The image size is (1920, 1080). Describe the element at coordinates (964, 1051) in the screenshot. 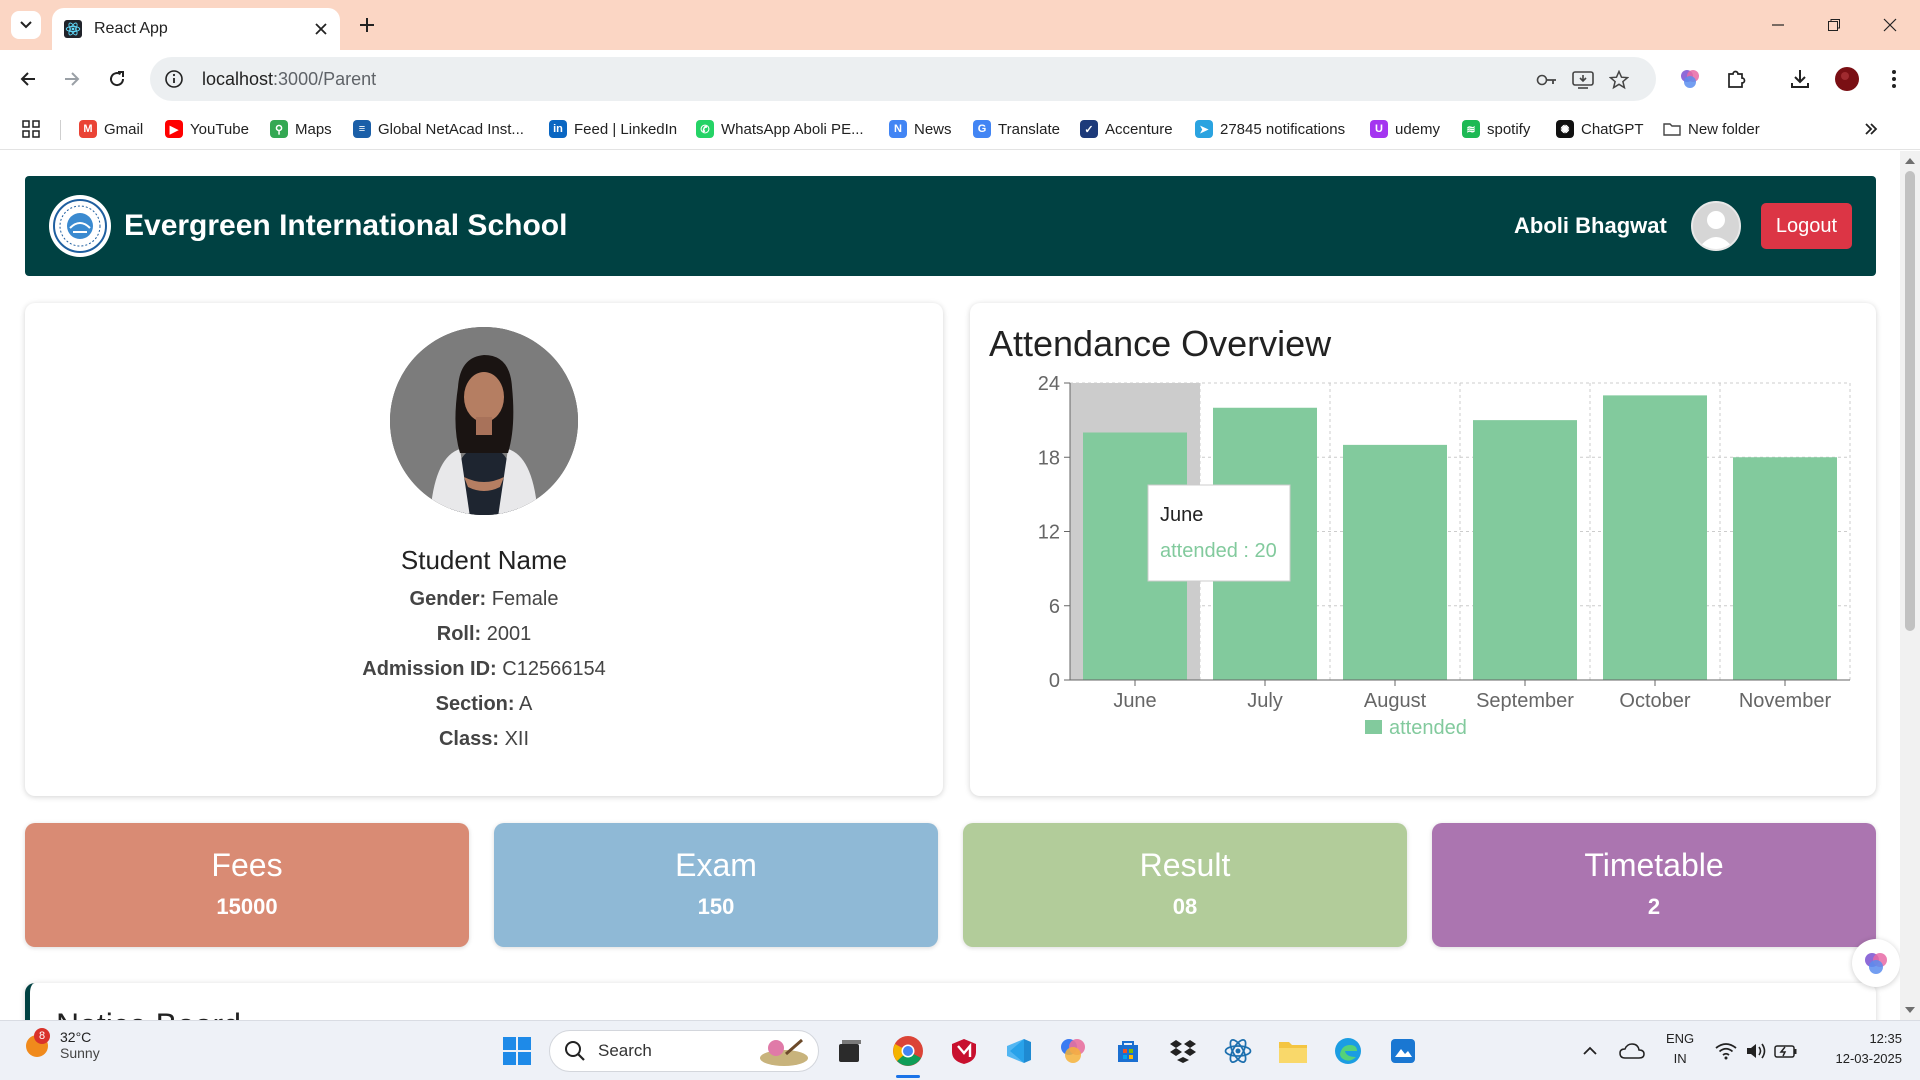

I see `mcafee-app` at that location.